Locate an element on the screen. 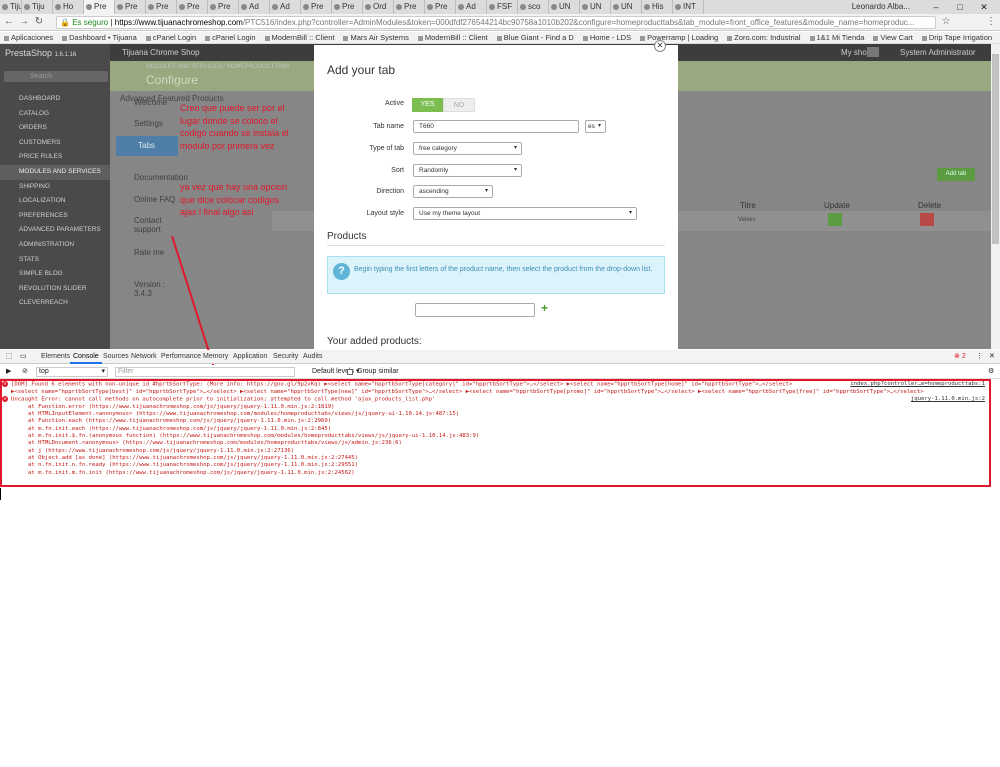 This screenshot has width=1000, height=767. devtools-tab: Network is located at coordinates (144, 357).